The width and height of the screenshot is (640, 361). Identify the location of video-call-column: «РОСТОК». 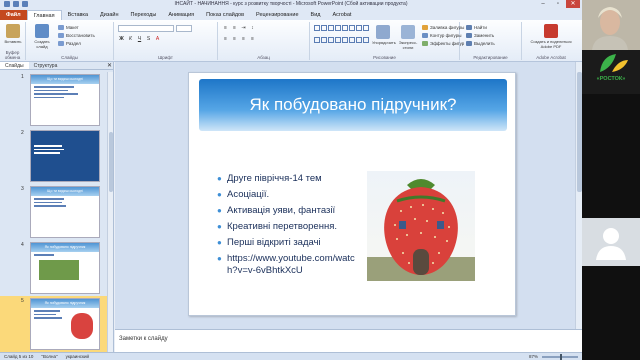
(611, 180).